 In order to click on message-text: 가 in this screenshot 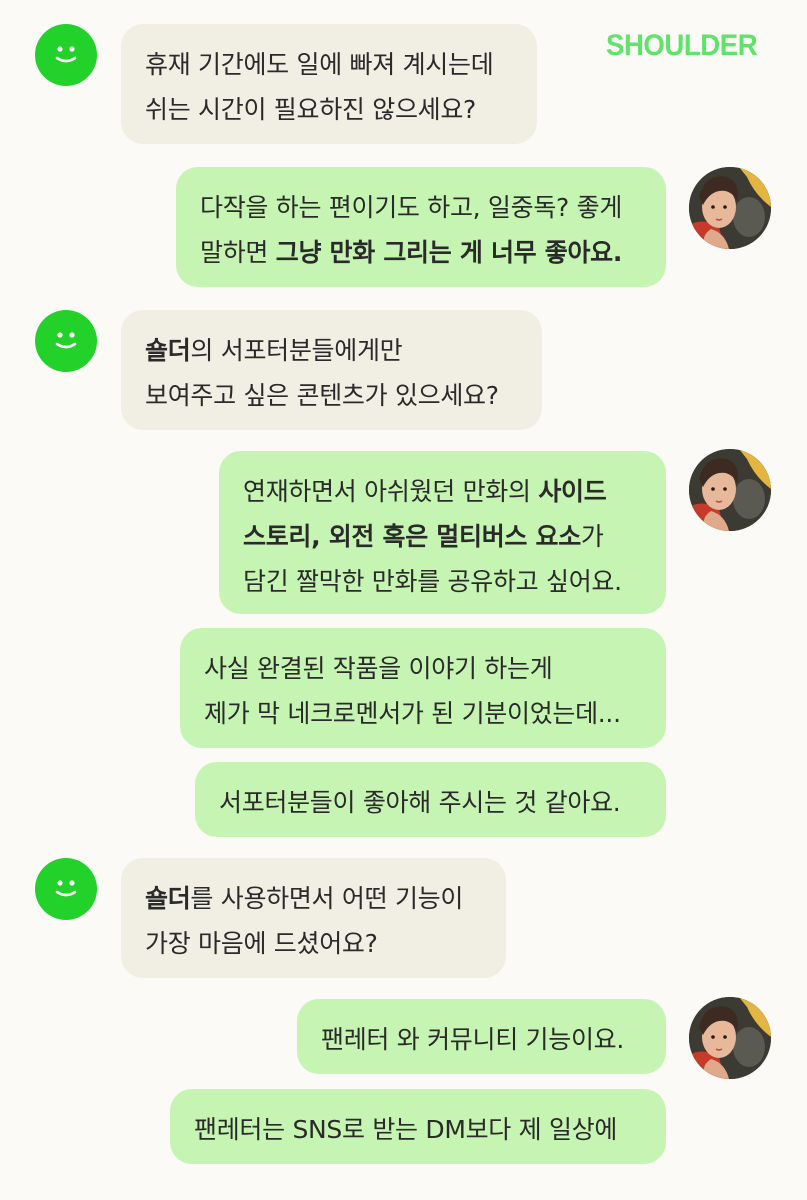, I will do `click(592, 536)`.